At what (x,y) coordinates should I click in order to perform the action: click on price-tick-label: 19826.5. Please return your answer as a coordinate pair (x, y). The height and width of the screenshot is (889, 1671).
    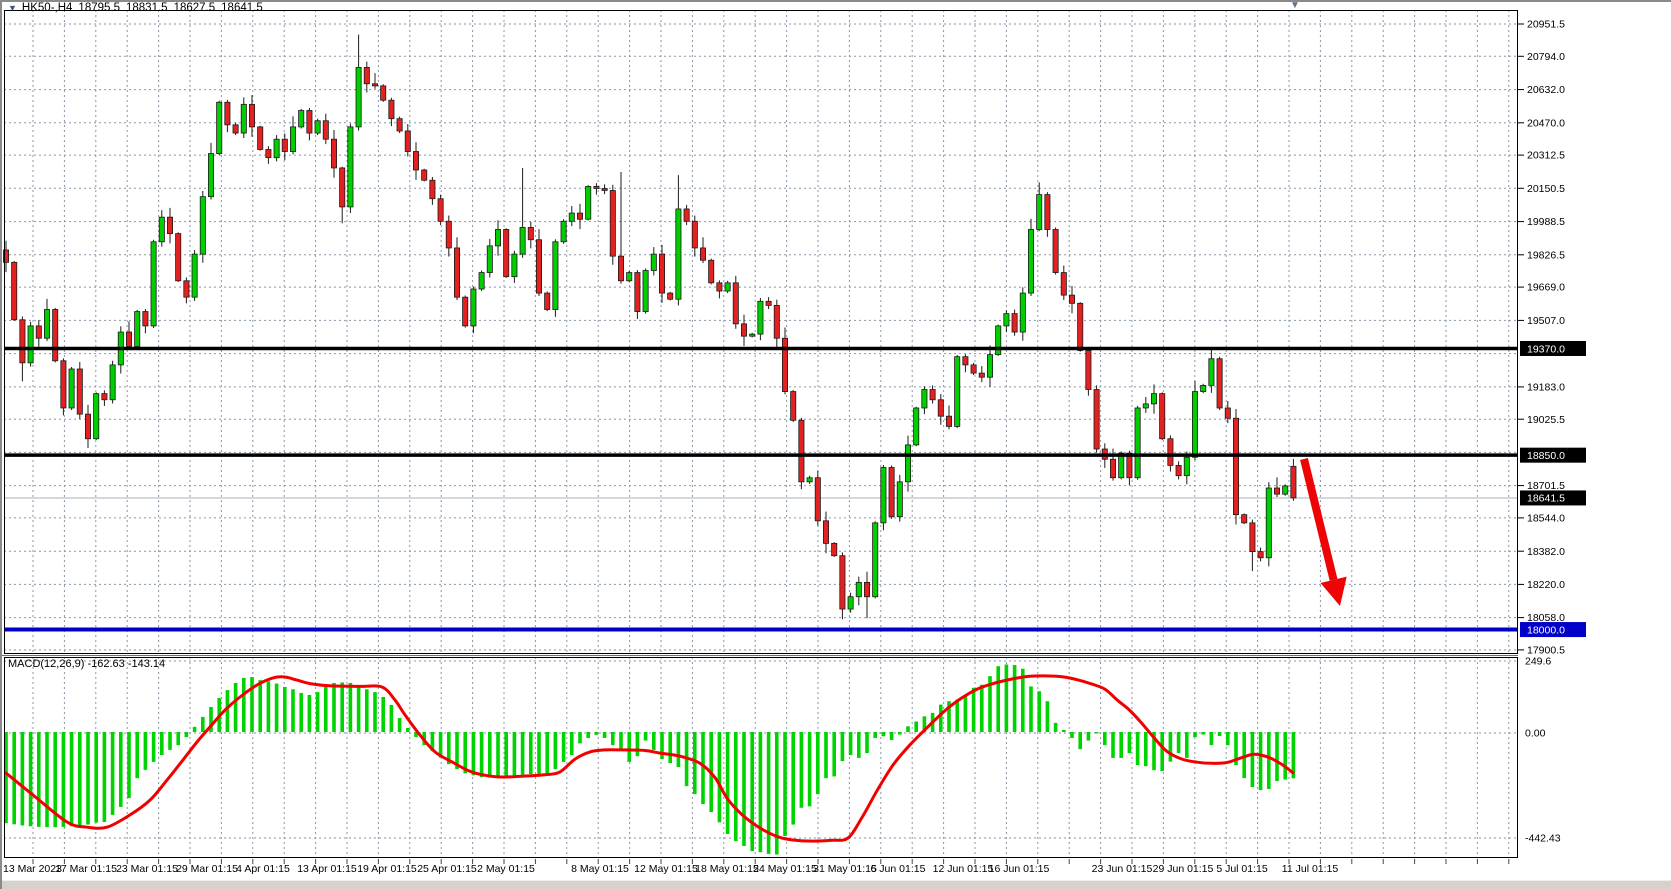
    Looking at the image, I should click on (1546, 255).